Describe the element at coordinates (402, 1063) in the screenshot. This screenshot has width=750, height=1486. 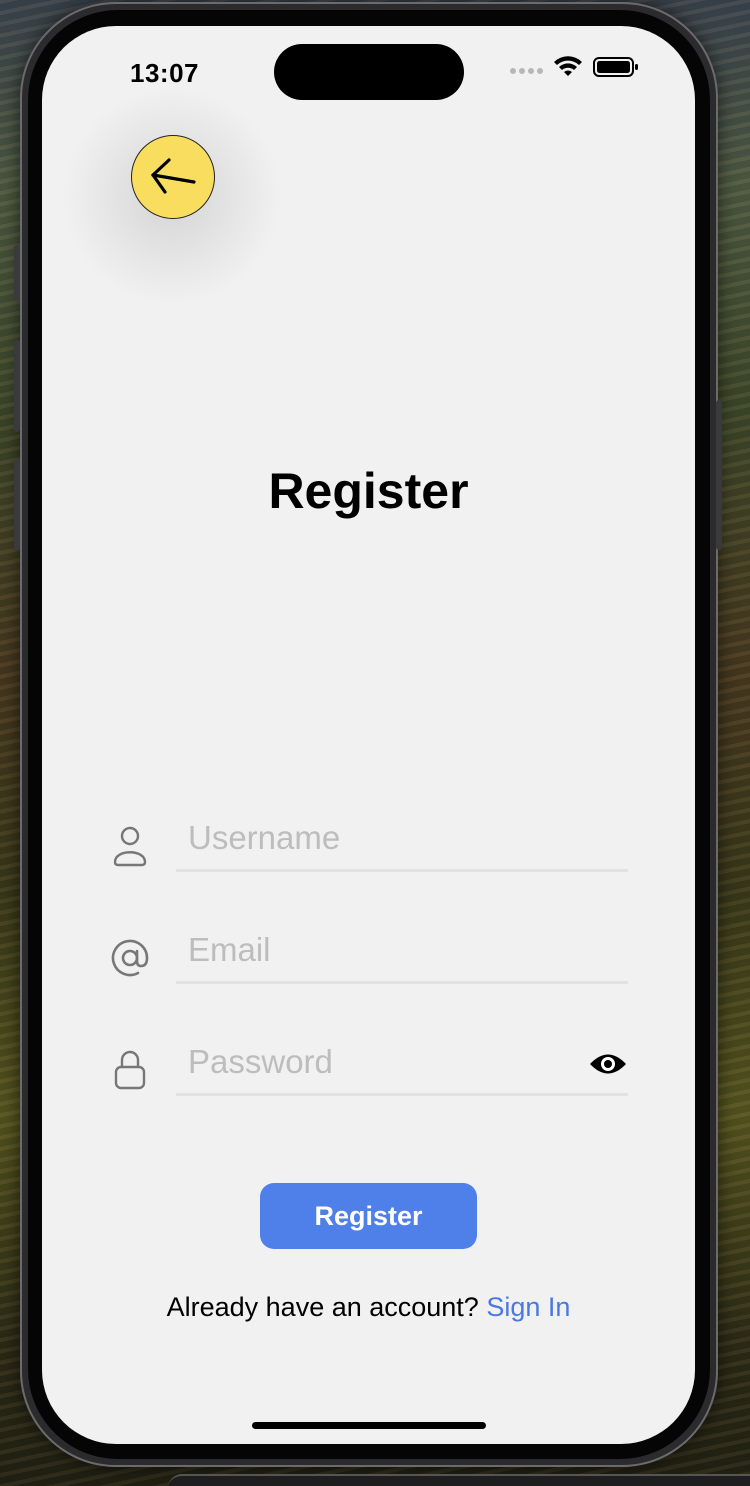
I see `password-field` at that location.